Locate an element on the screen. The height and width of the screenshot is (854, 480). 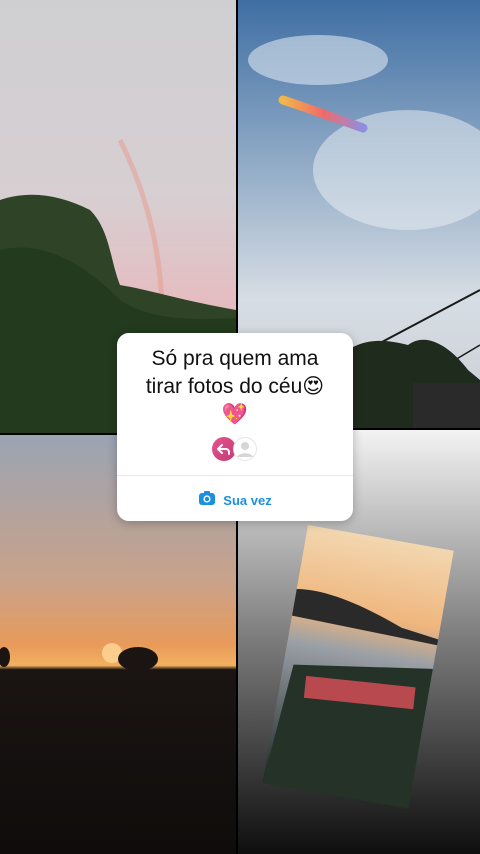
sticker-question-text: Só pra quem ama tirar fotos do céu😍 💖 is located at coordinates (235, 387).